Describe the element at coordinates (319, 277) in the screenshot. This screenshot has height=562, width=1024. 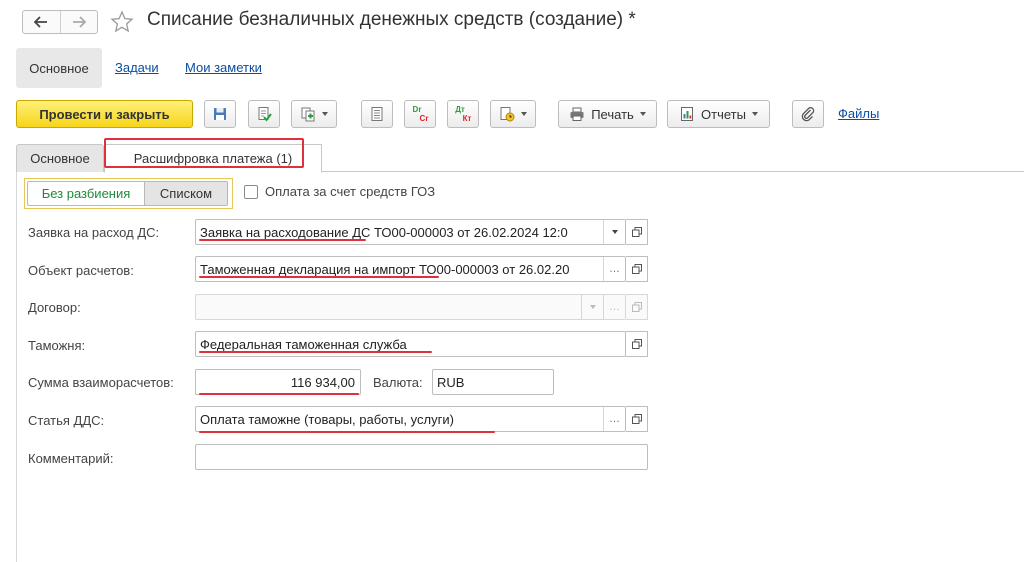
I see `object-highlight-underline` at that location.